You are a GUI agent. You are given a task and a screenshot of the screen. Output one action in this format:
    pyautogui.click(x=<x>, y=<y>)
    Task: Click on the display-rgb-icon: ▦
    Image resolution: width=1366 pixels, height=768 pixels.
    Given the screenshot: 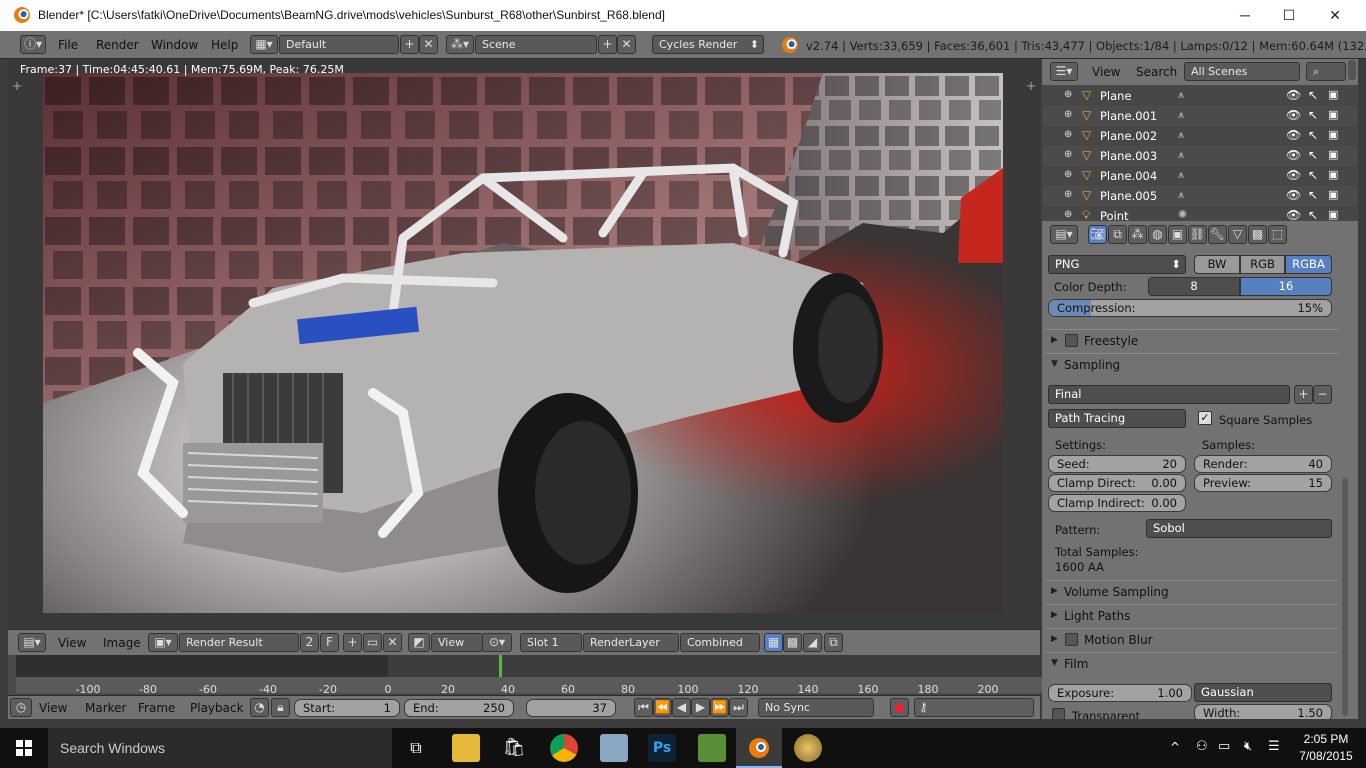 What is the action you would take?
    pyautogui.click(x=773, y=642)
    